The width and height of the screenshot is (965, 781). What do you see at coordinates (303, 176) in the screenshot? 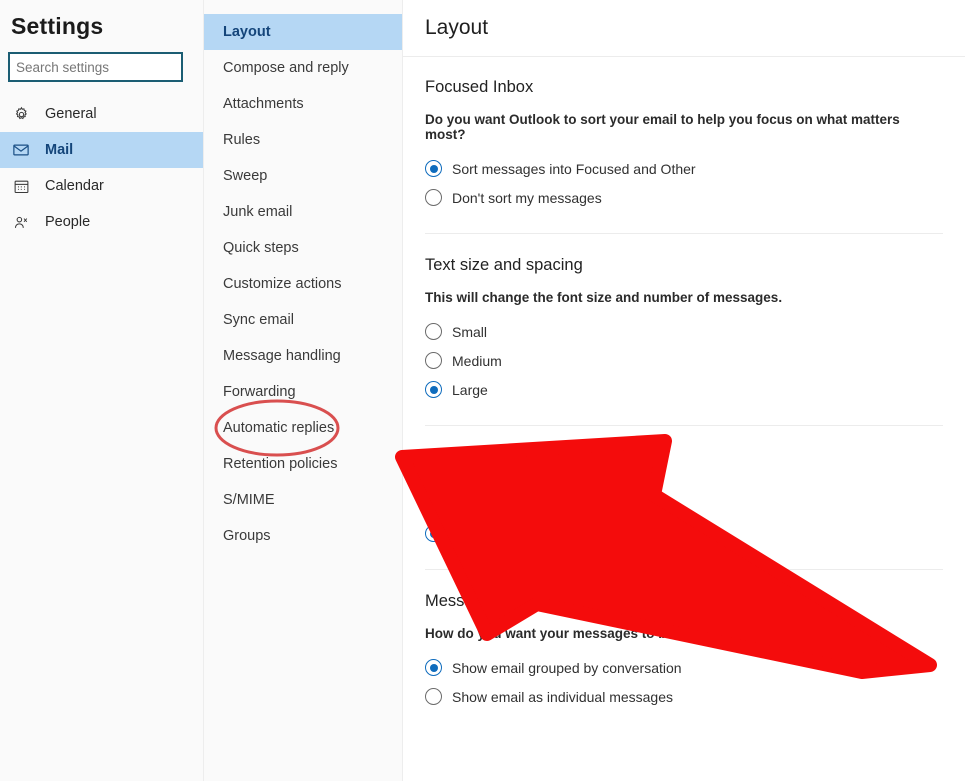
I see `category-item-sweep: Sweep` at bounding box center [303, 176].